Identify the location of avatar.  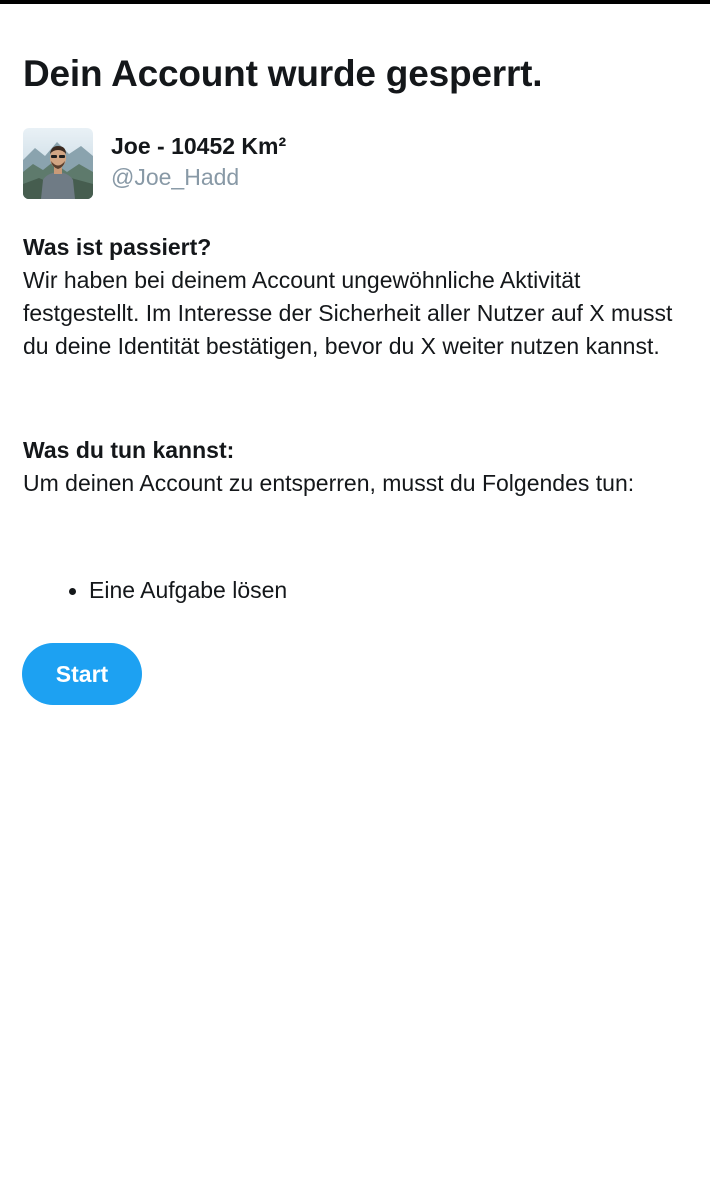
(58, 163).